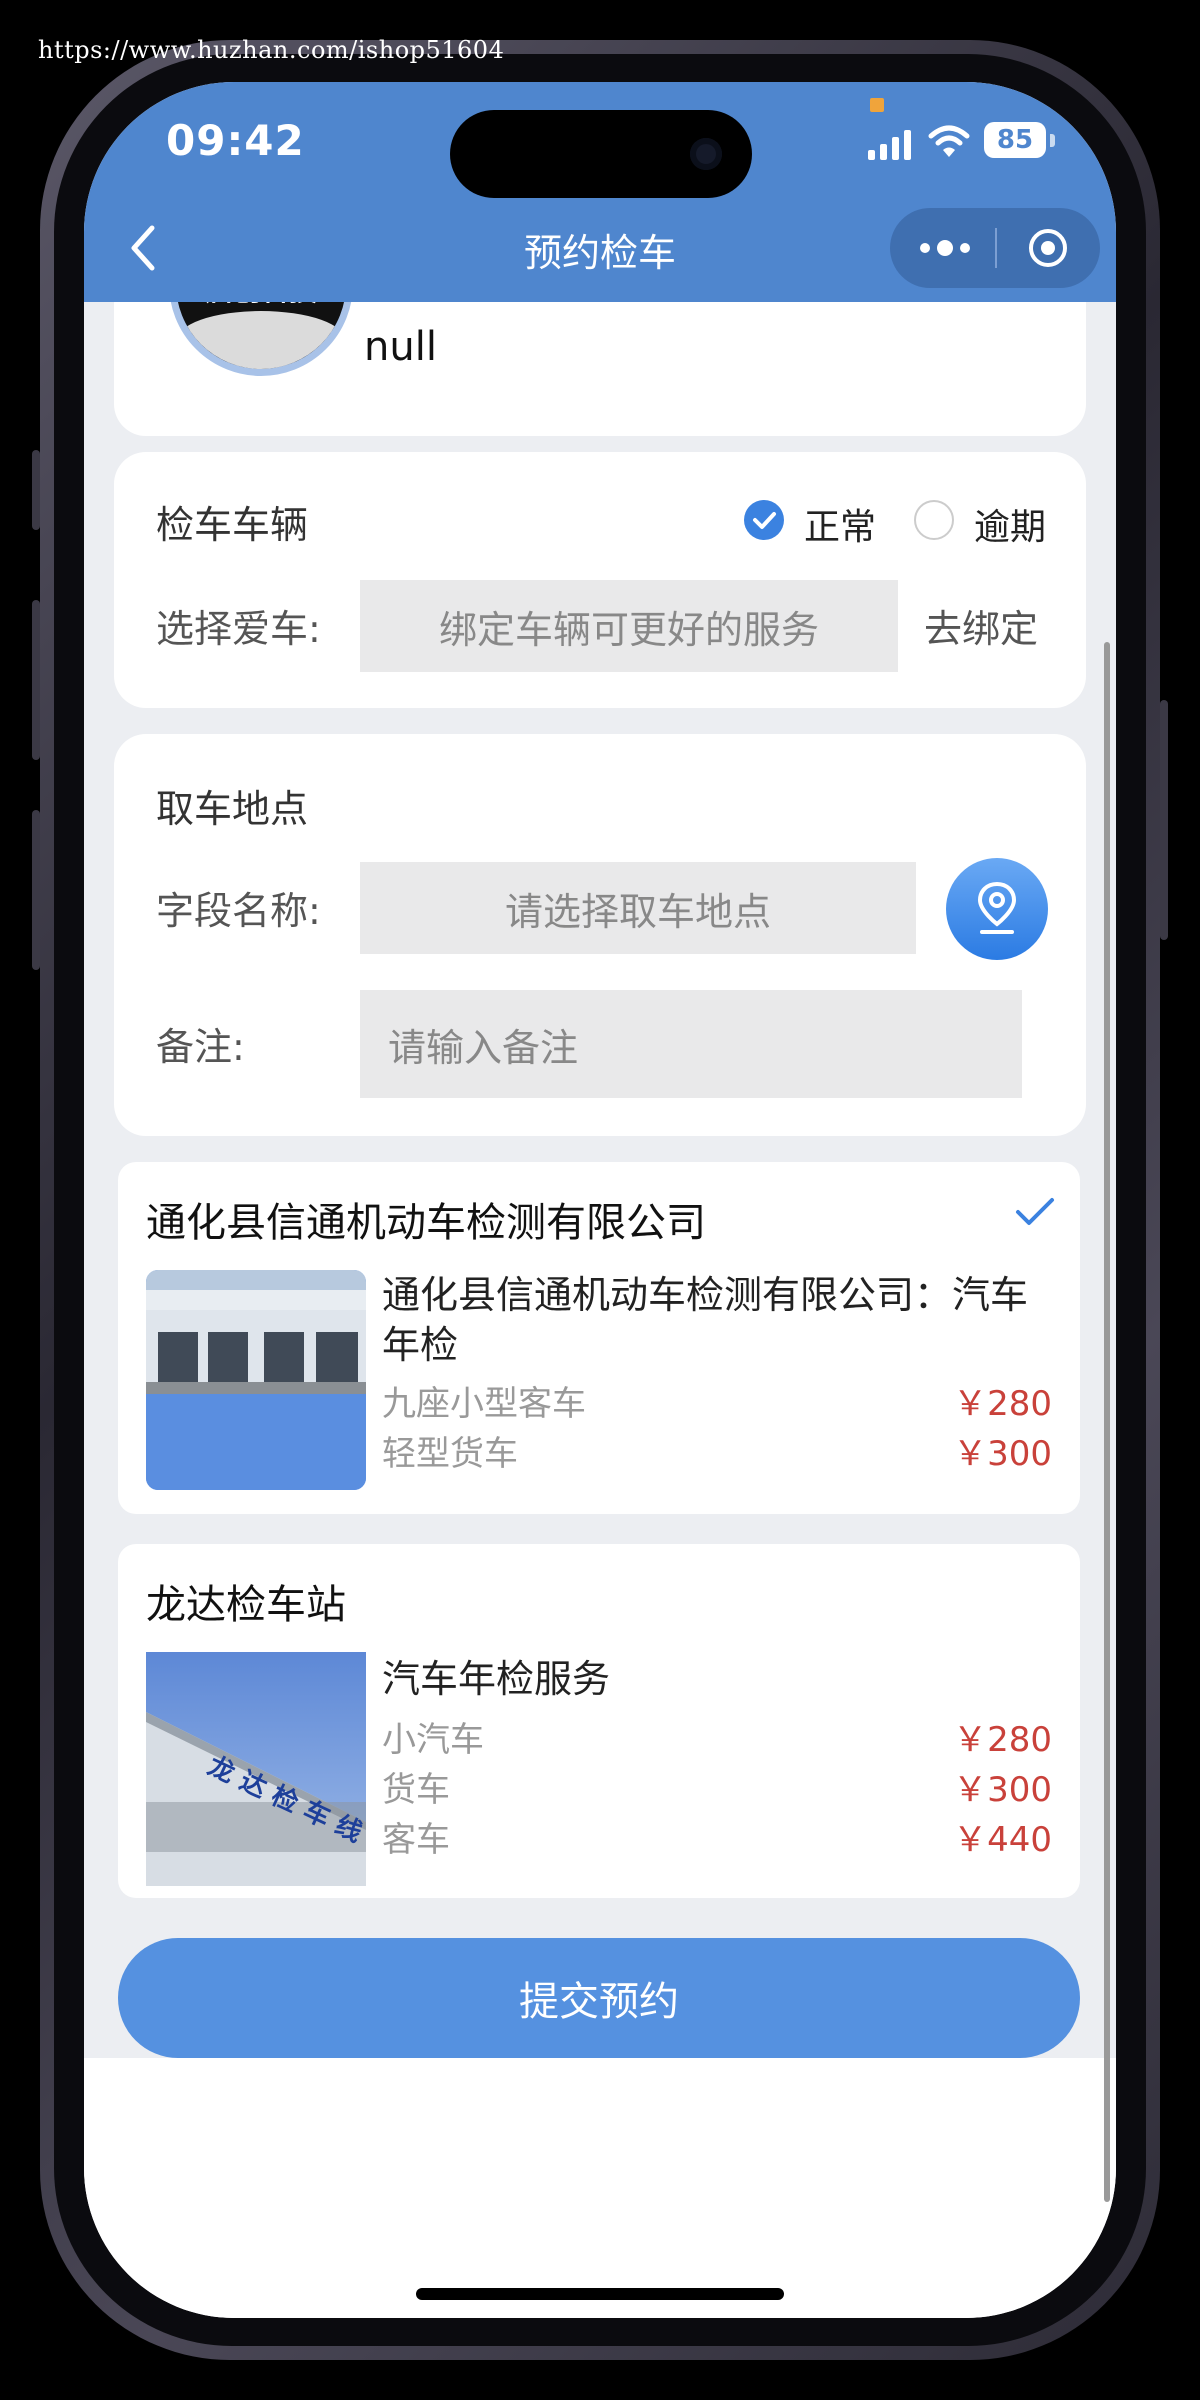  I want to click on station-name: 通化县信通机动车检测有限公司, so click(426, 1223).